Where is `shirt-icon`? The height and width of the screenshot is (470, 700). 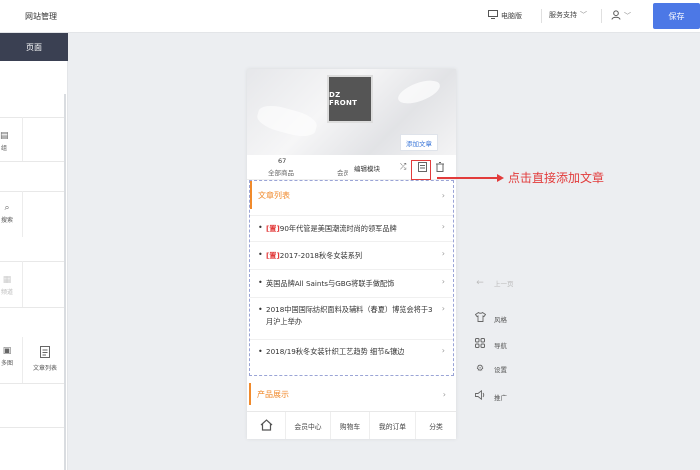 shirt-icon is located at coordinates (480, 318).